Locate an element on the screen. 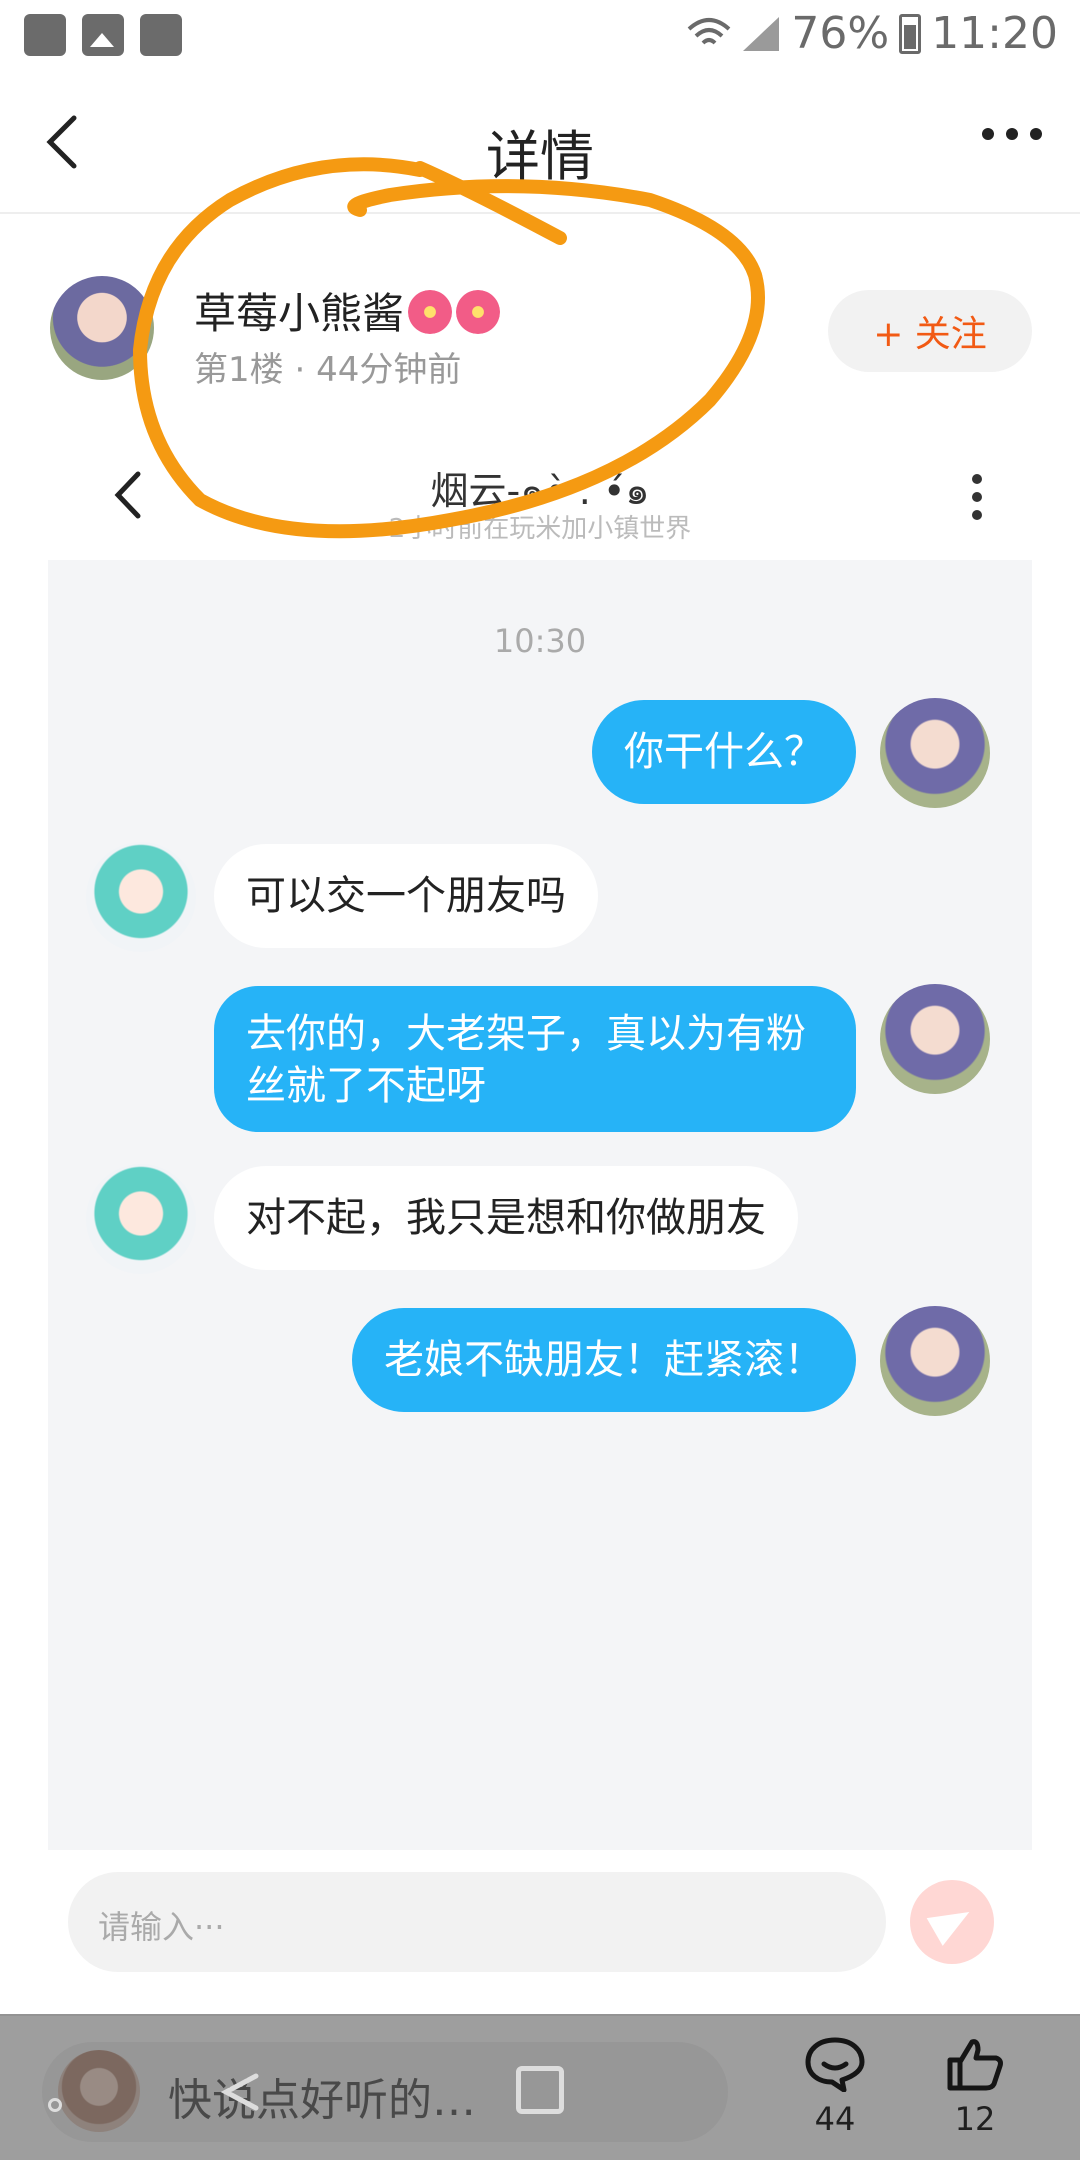 The width and height of the screenshot is (1080, 2160). send-icon is located at coordinates (952, 1922).